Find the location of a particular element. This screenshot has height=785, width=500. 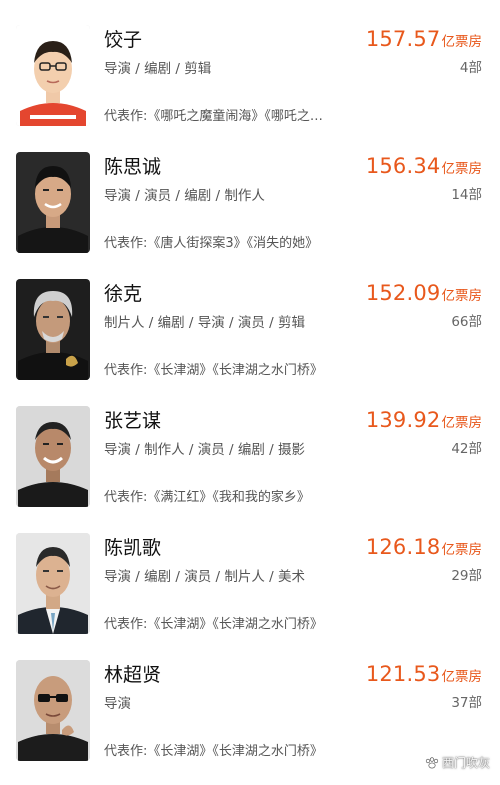

box-office-value: 156.34 is located at coordinates (403, 166).